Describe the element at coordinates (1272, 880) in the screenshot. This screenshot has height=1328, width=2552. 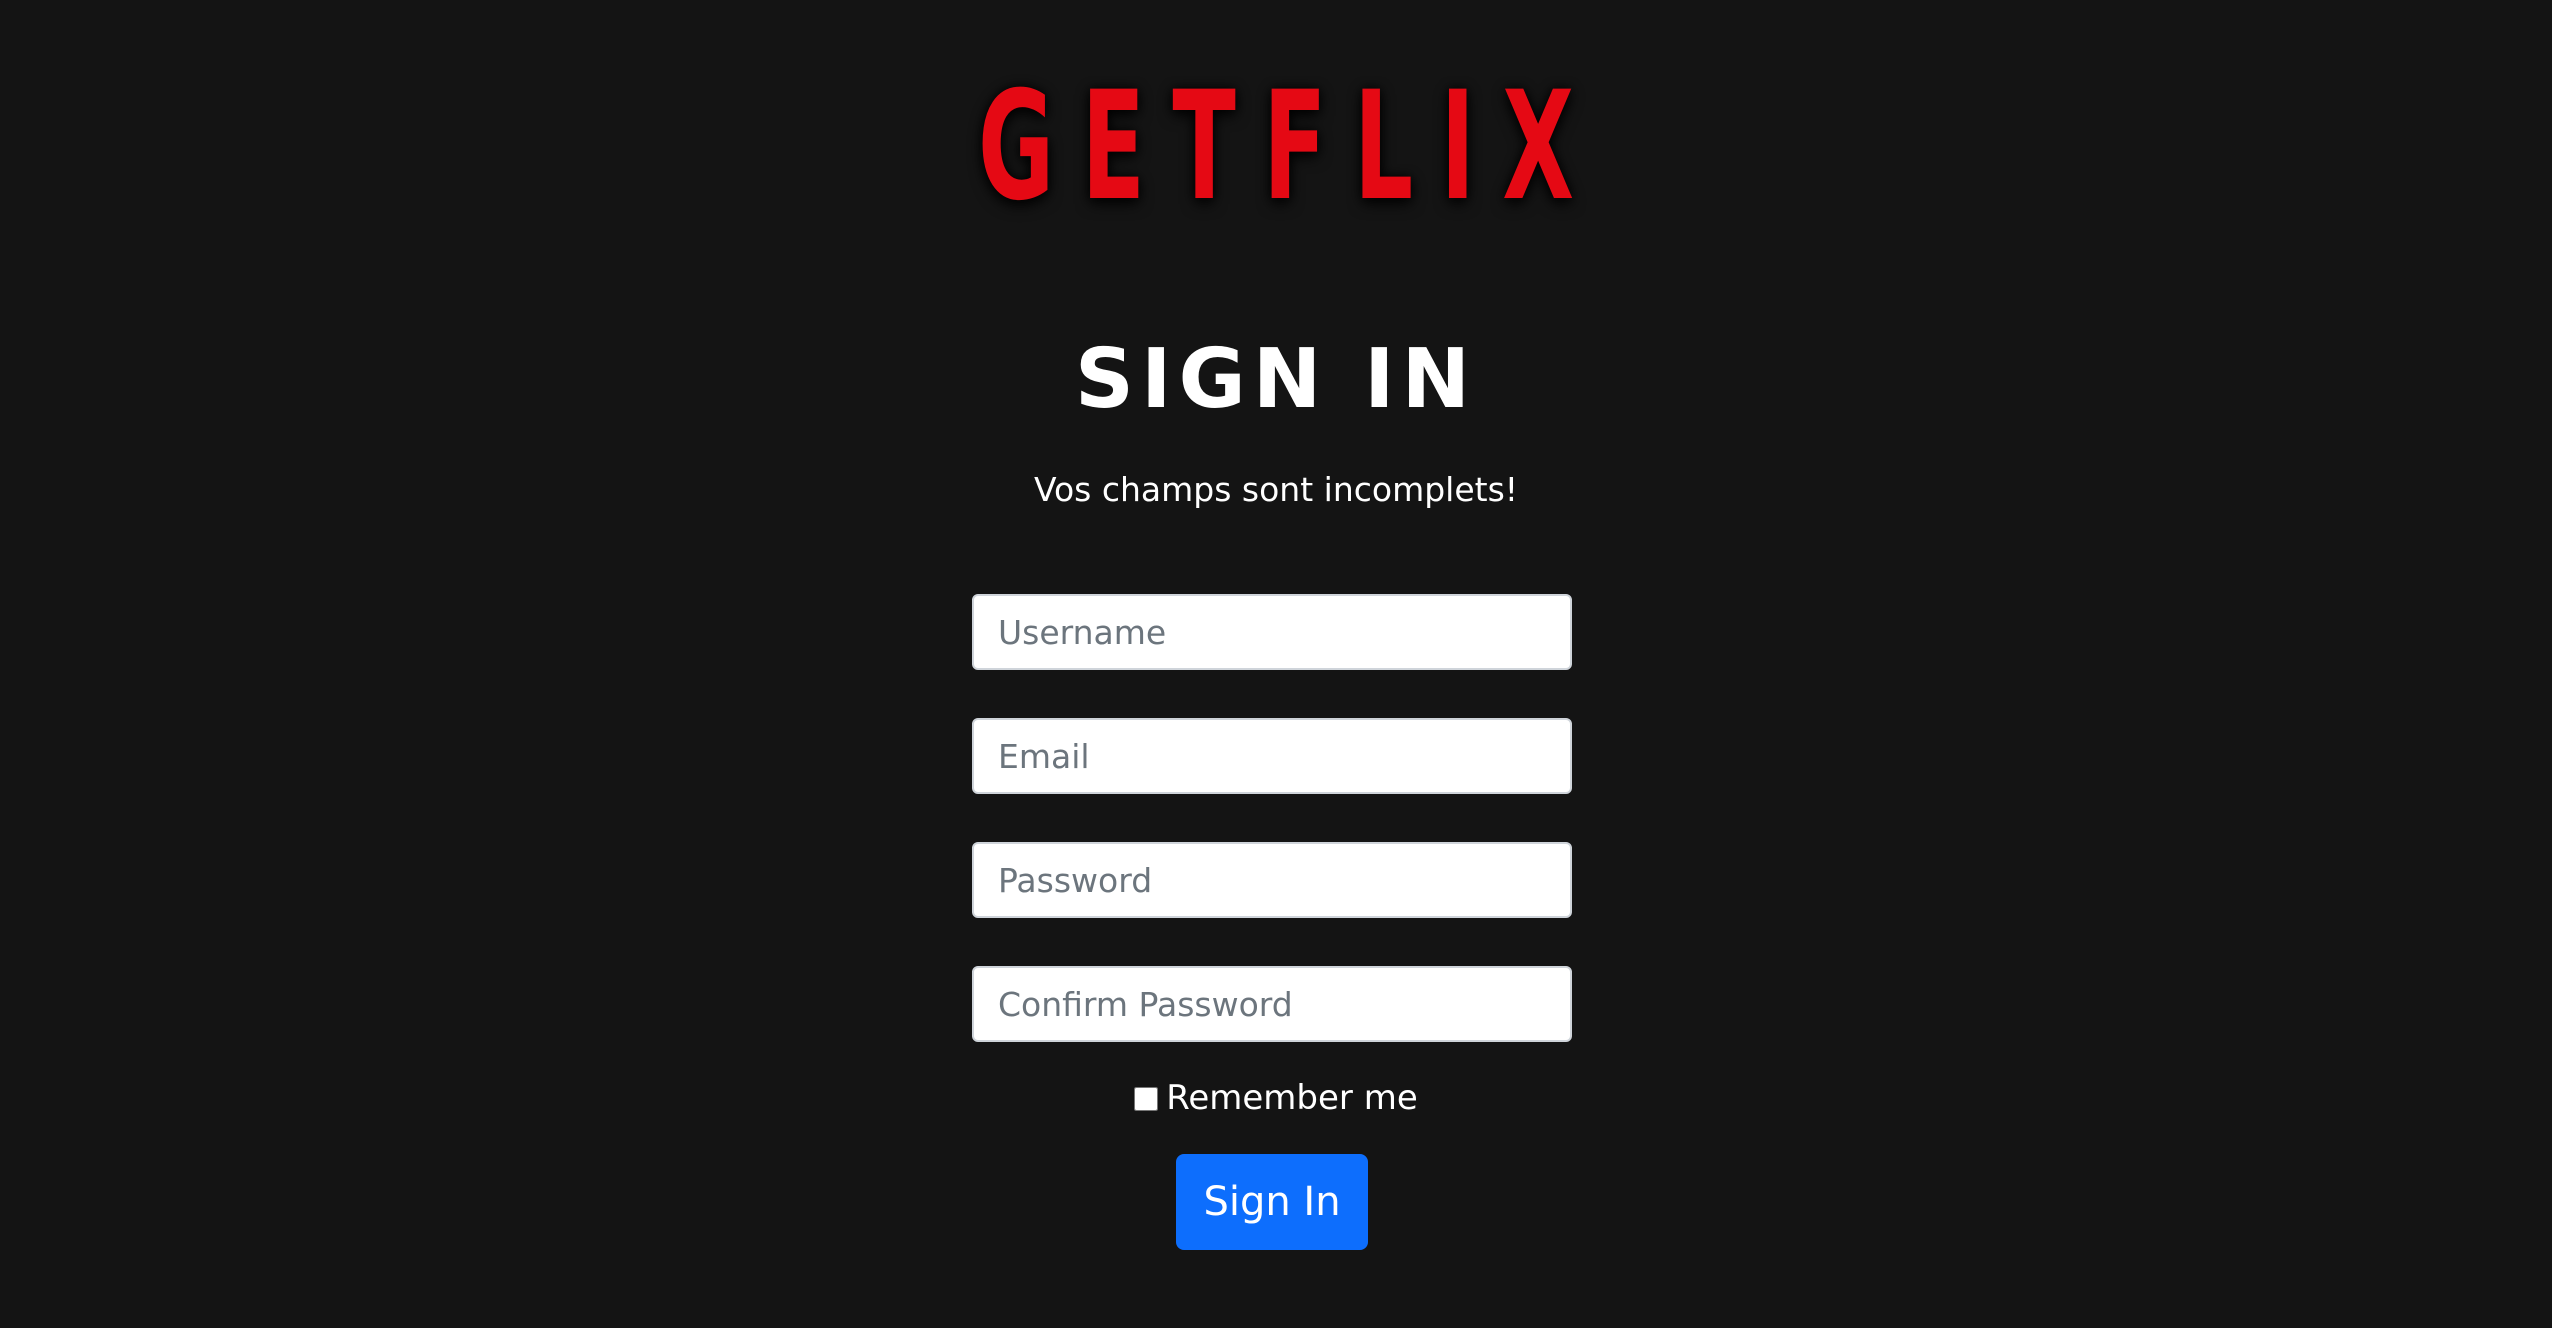
I see `password-input` at that location.